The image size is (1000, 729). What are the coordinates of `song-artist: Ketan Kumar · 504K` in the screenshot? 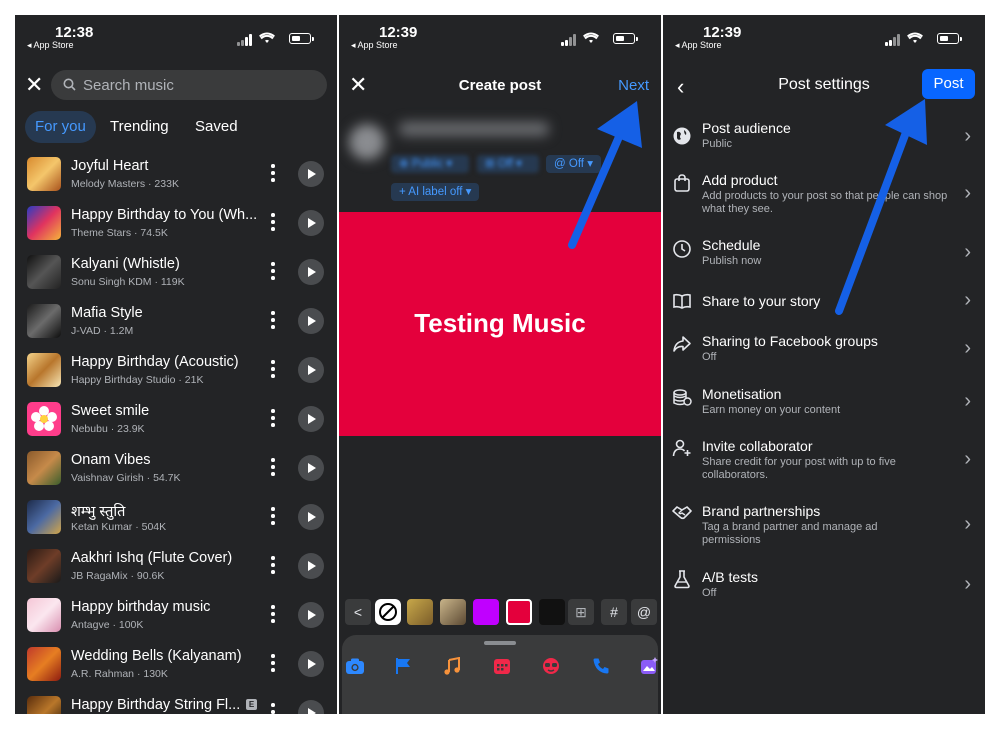 It's located at (119, 527).